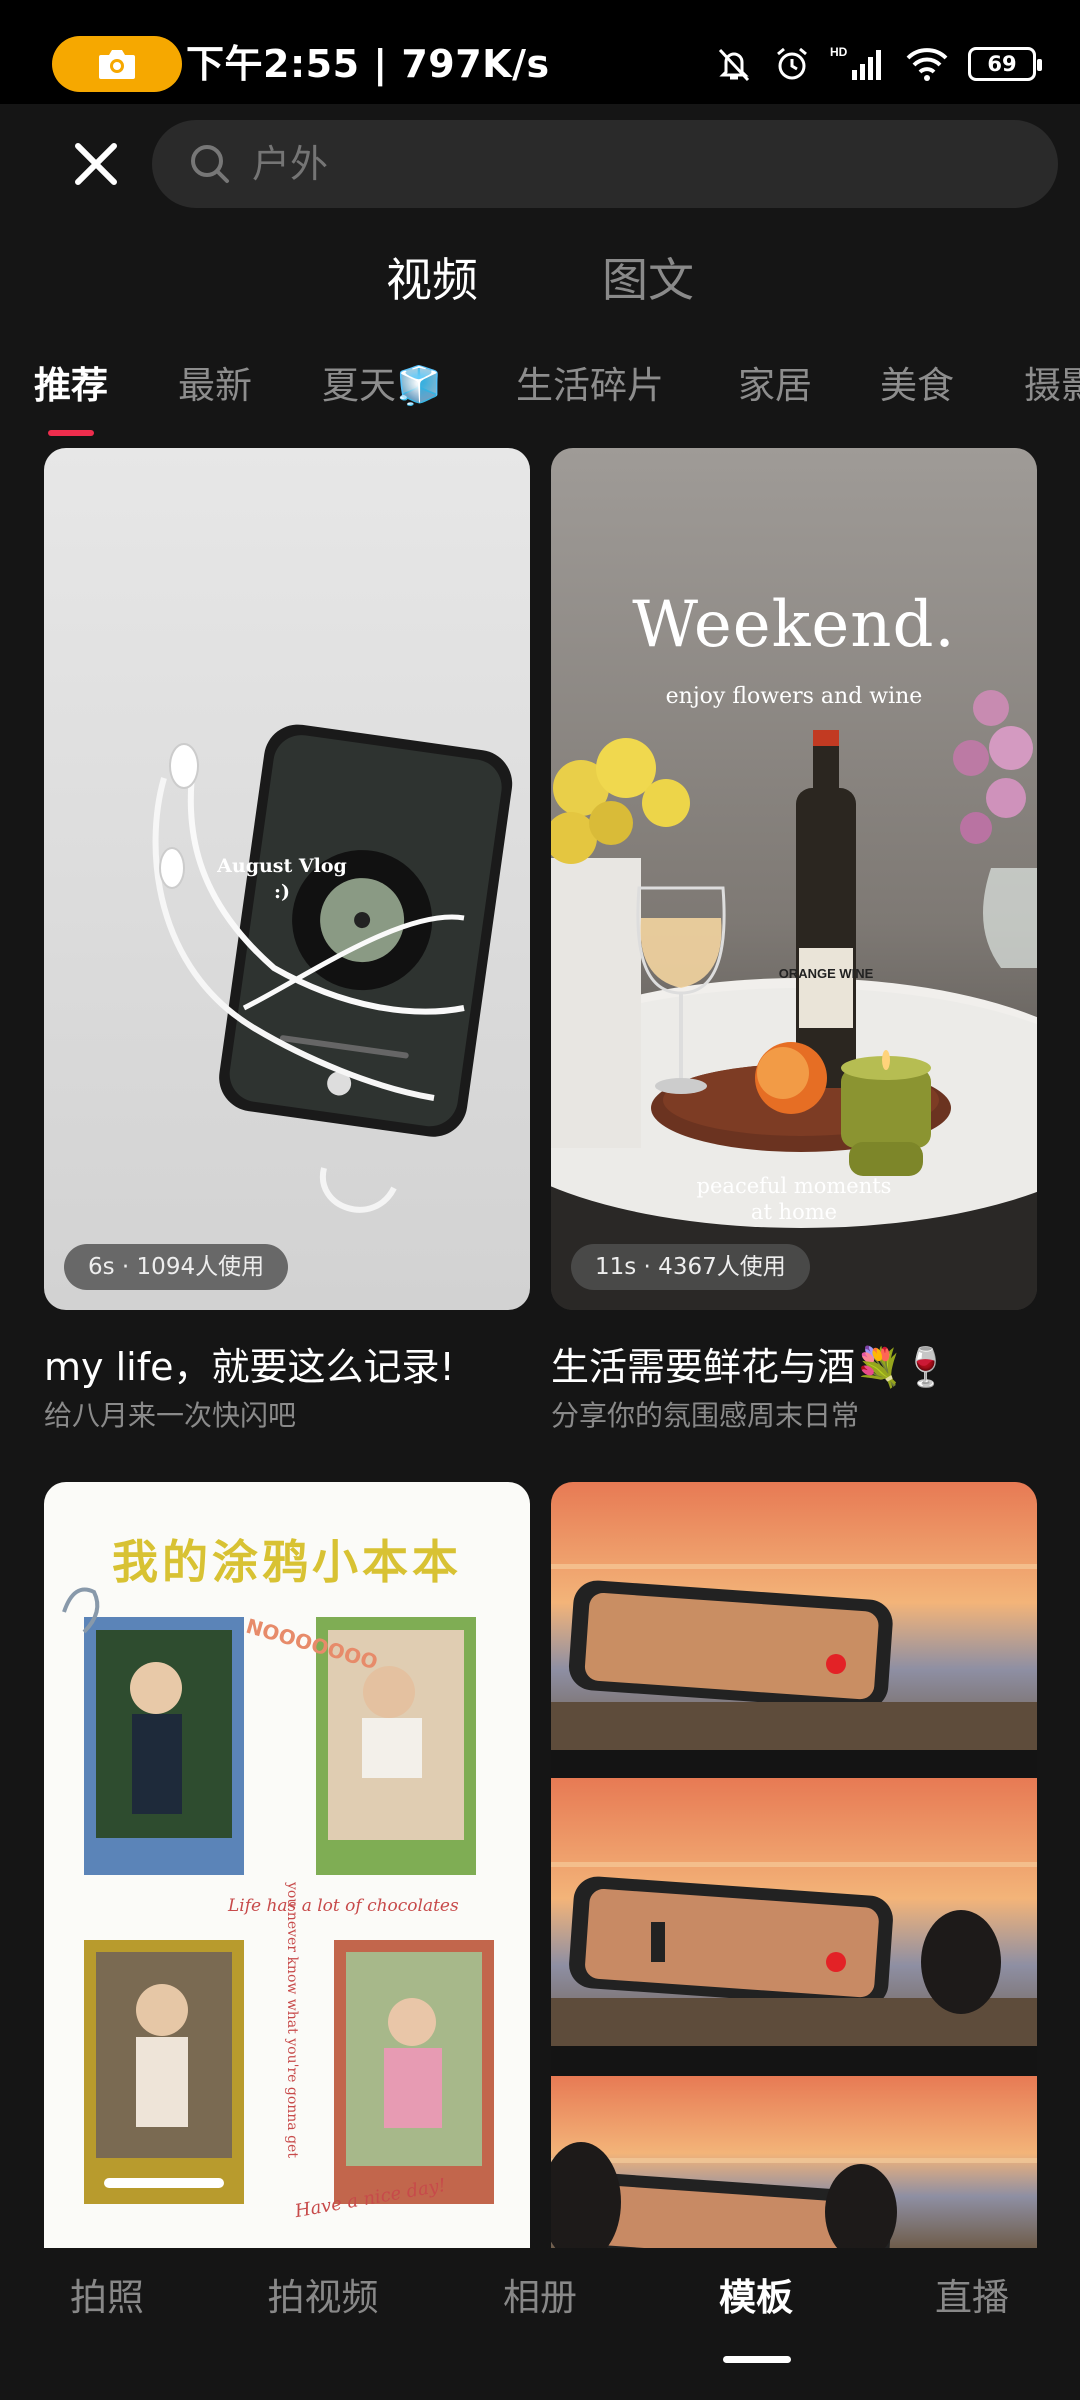  Describe the element at coordinates (750, 1367) in the screenshot. I see `card-2-title: 生活需要鲜花与酒💐🍷` at that location.